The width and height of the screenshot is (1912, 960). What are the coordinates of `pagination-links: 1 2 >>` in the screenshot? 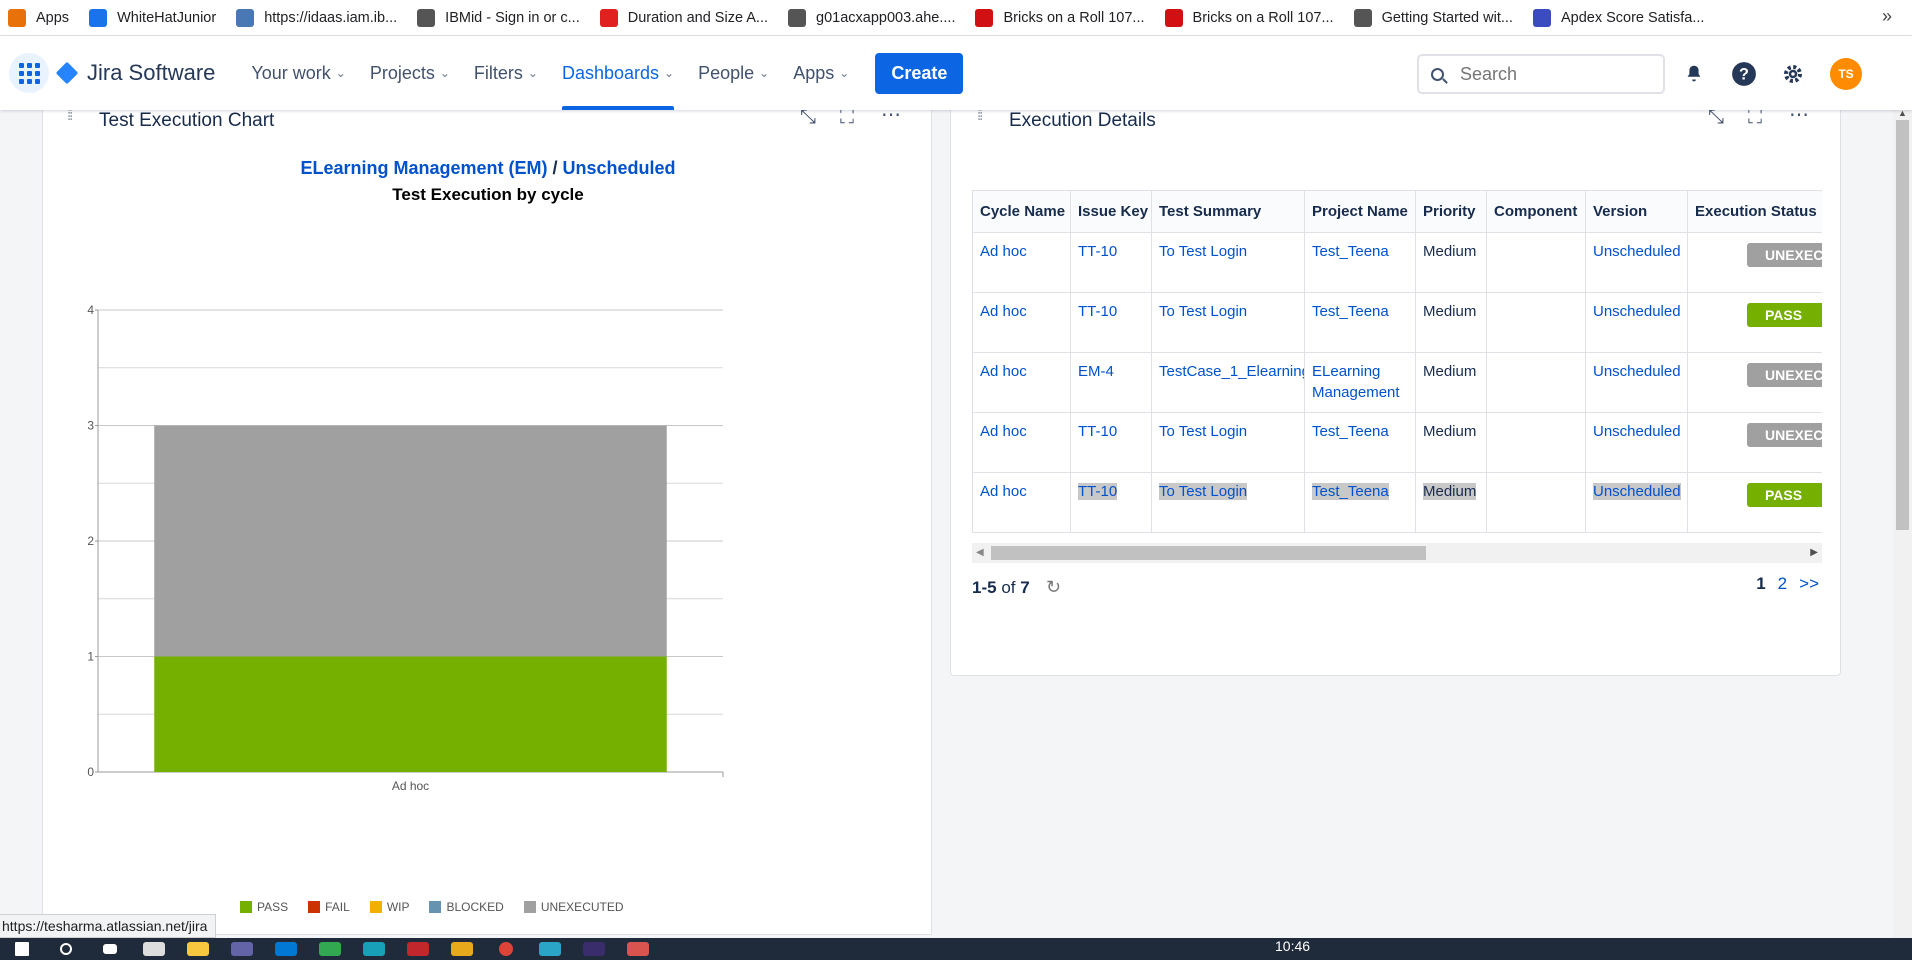 It's located at (1787, 584).